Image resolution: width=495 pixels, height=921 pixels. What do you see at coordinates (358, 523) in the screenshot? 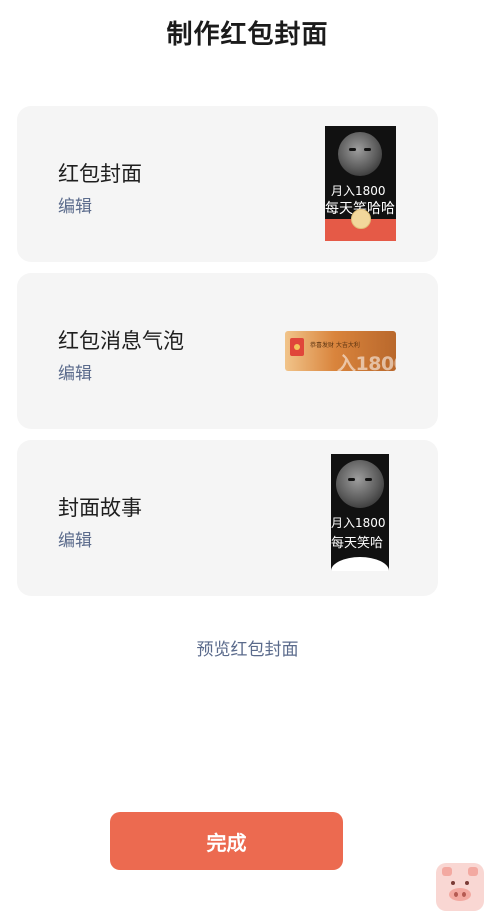
I see `story-meme-line1: 月入1800` at bounding box center [358, 523].